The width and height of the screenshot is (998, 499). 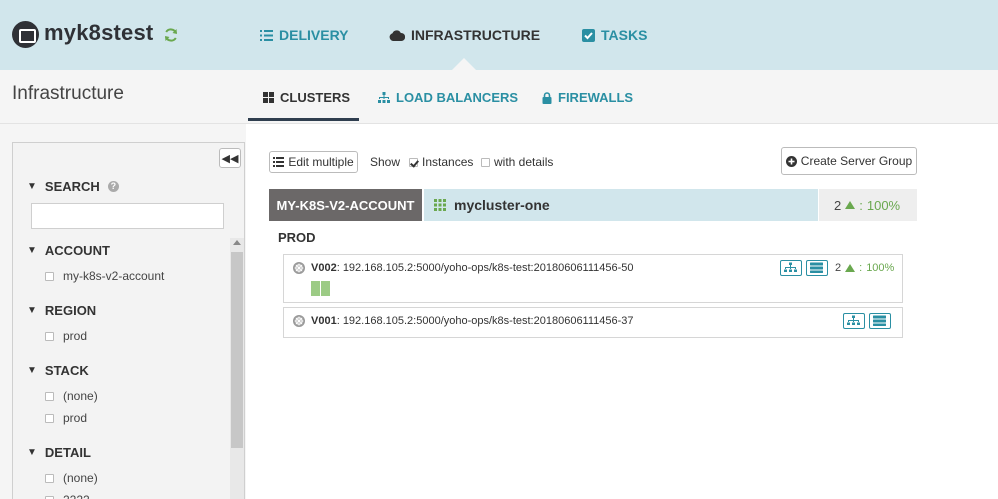 What do you see at coordinates (457, 97) in the screenshot?
I see `tab-load-balancers-label: LOAD BALANCERS` at bounding box center [457, 97].